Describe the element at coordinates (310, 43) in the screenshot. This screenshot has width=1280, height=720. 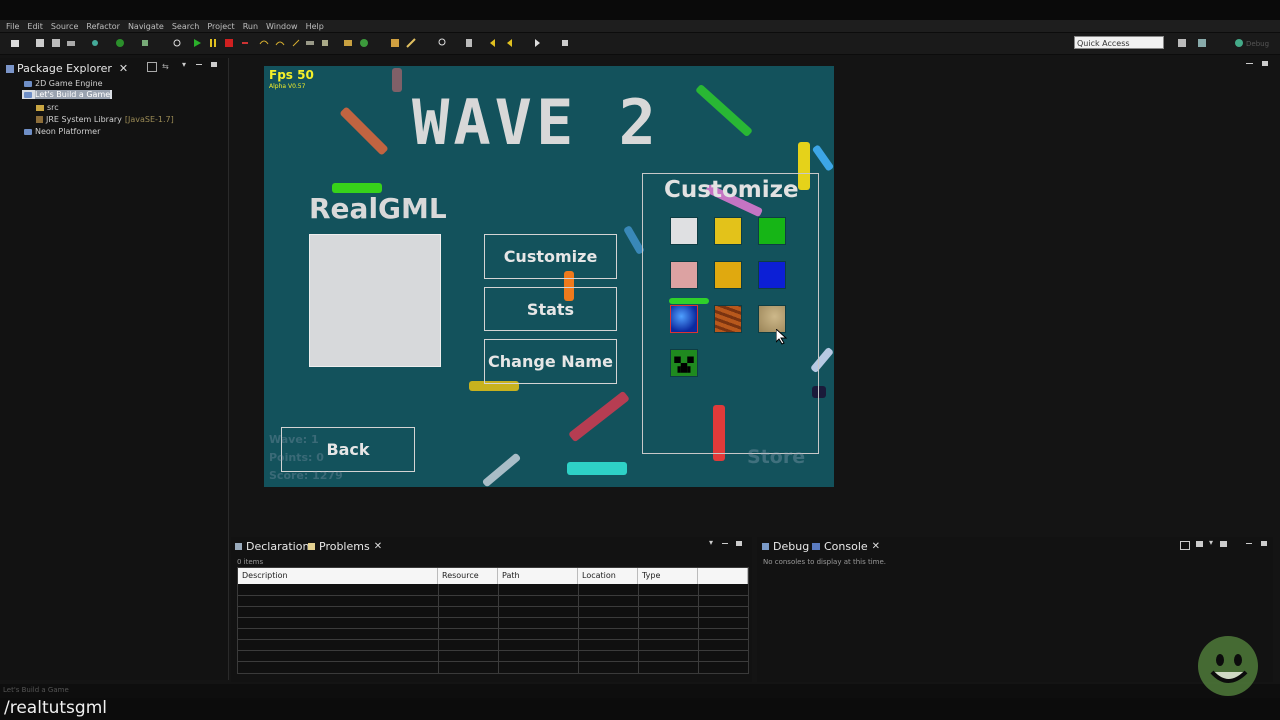
I see `drop-frame-icon` at that location.